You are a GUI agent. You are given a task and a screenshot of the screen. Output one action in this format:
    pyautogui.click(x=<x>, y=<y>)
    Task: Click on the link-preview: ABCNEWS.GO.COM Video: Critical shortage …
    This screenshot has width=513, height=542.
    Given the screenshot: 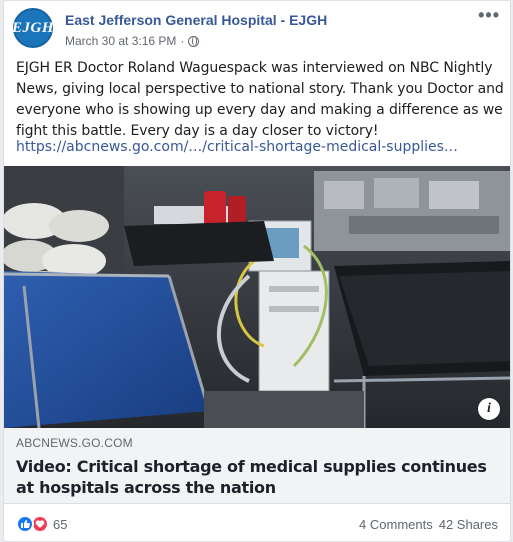 What is the action you would take?
    pyautogui.click(x=257, y=466)
    